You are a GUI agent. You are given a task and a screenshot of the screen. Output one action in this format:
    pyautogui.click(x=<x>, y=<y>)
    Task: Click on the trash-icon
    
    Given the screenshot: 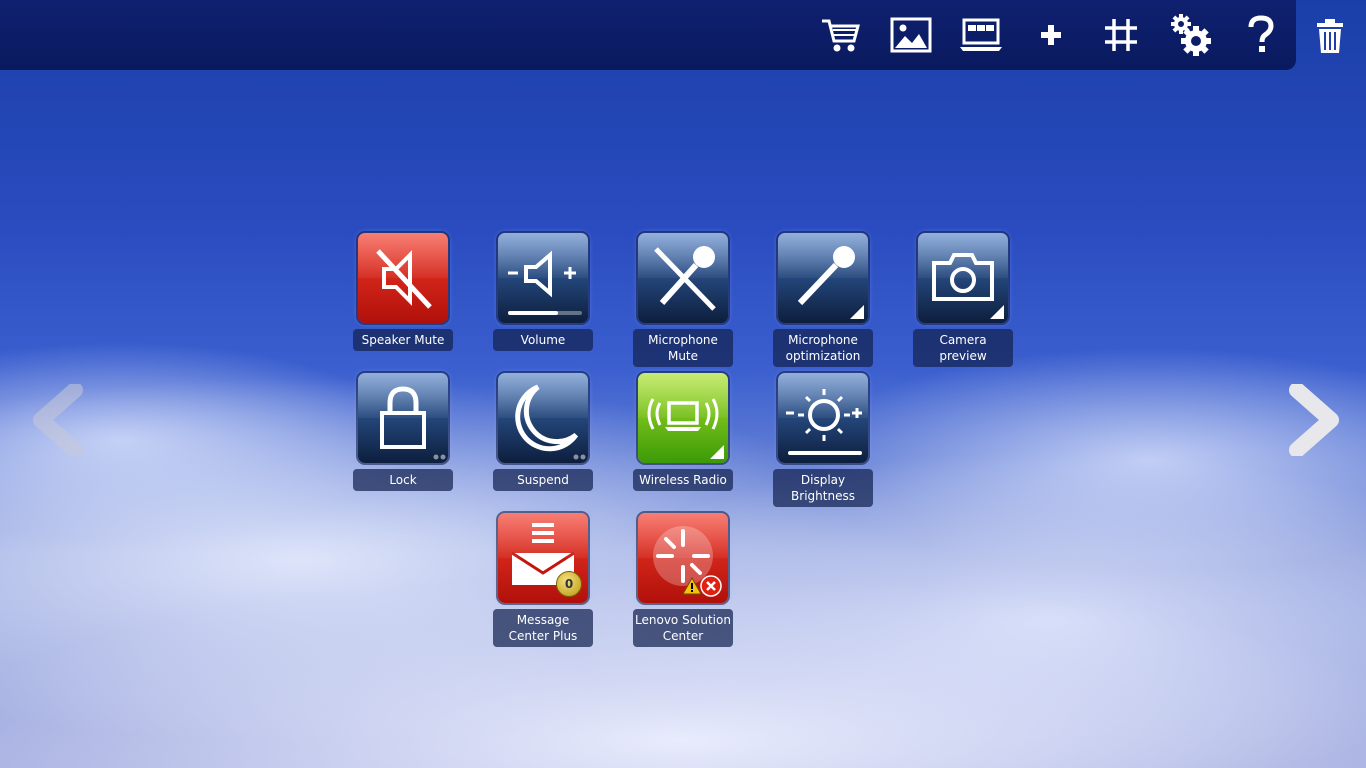 What is the action you would take?
    pyautogui.click(x=1330, y=36)
    